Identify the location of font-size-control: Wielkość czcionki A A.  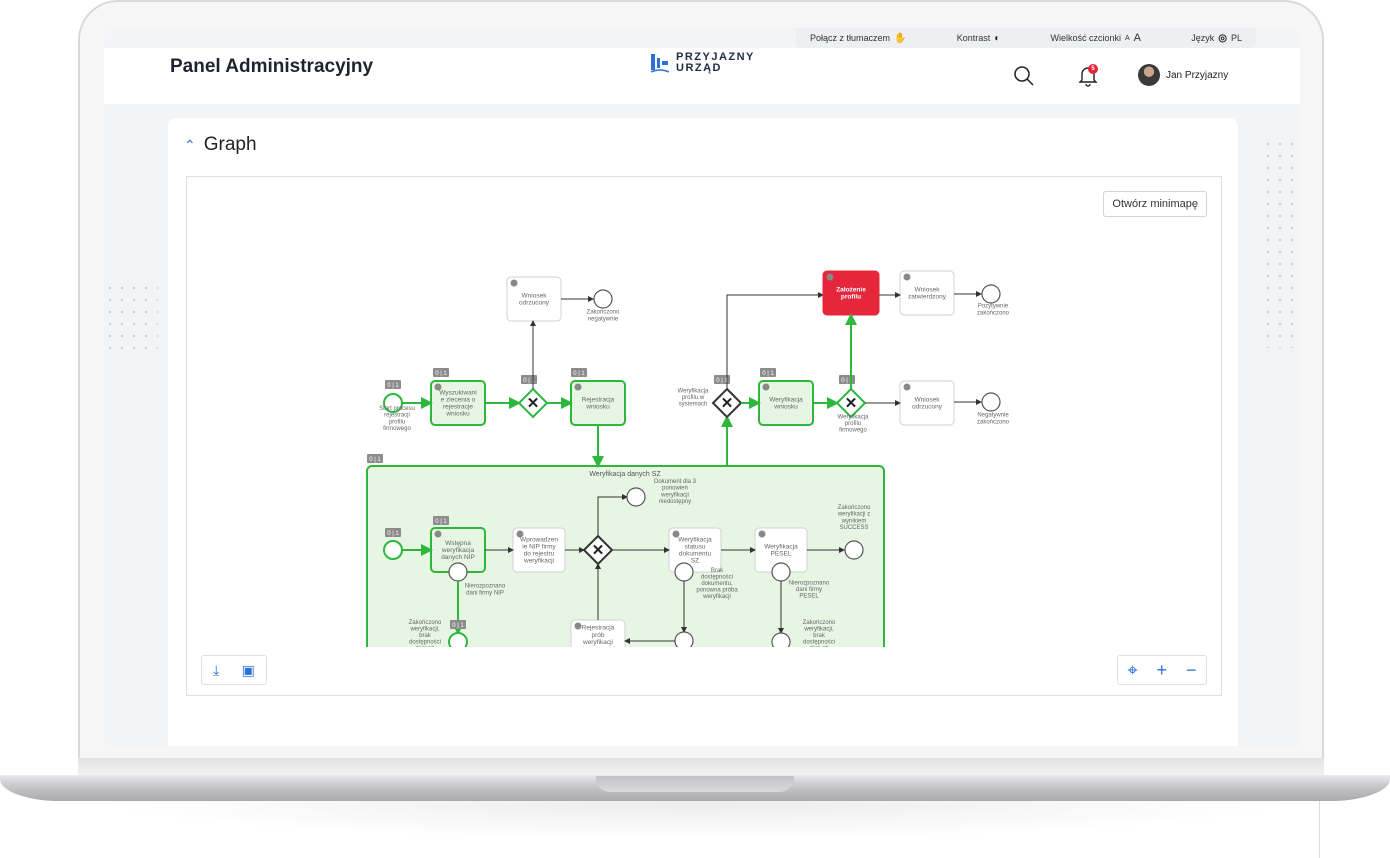
(1095, 38).